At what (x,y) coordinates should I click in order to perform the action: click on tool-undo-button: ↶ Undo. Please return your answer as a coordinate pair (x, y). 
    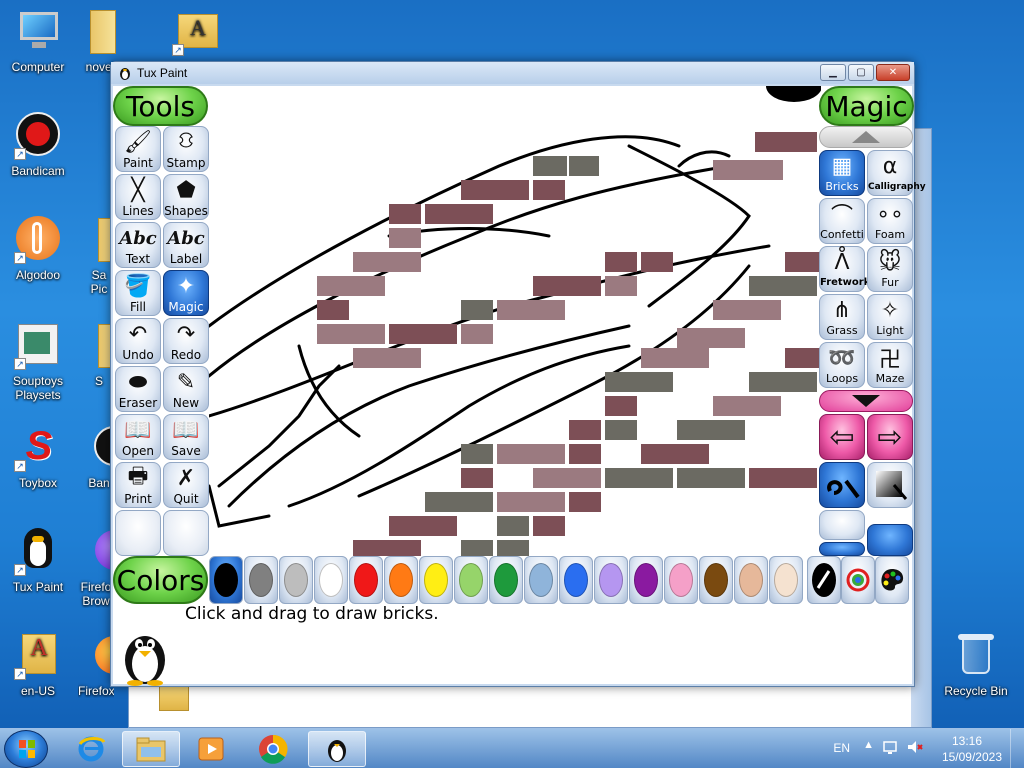
    Looking at the image, I should click on (138, 341).